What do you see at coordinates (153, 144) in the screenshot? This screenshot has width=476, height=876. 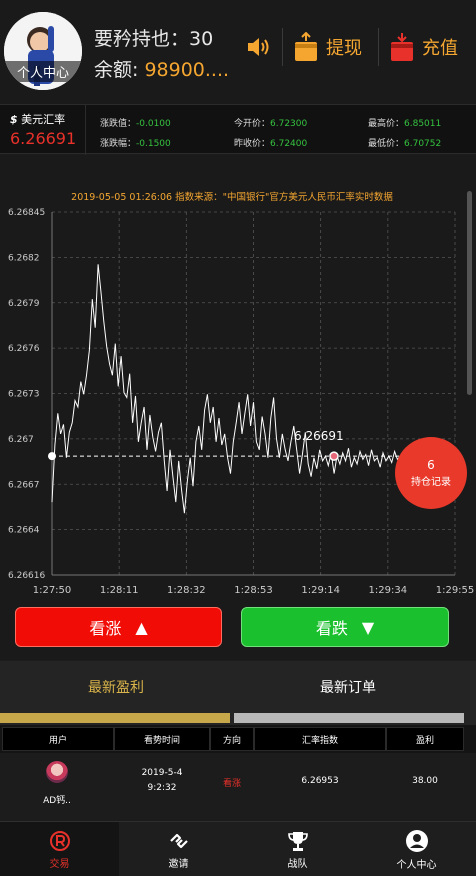 I see `change-rate-number: -0.1500` at bounding box center [153, 144].